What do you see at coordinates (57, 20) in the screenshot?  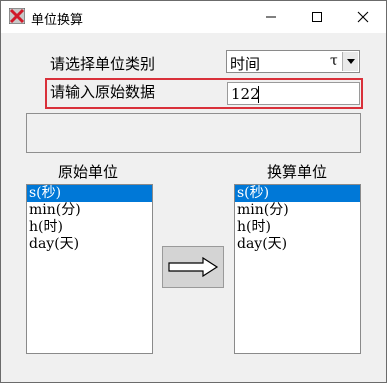 I see `window-title: 单位换算` at bounding box center [57, 20].